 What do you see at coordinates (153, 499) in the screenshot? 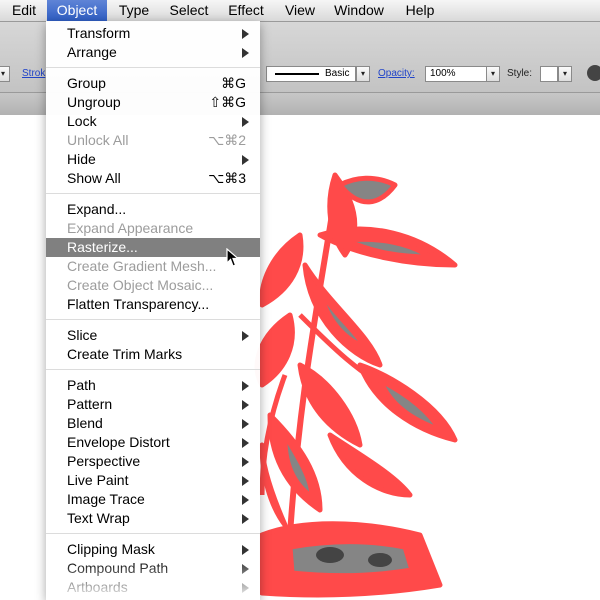
I see `menu-item-image-trace: Image Trace` at bounding box center [153, 499].